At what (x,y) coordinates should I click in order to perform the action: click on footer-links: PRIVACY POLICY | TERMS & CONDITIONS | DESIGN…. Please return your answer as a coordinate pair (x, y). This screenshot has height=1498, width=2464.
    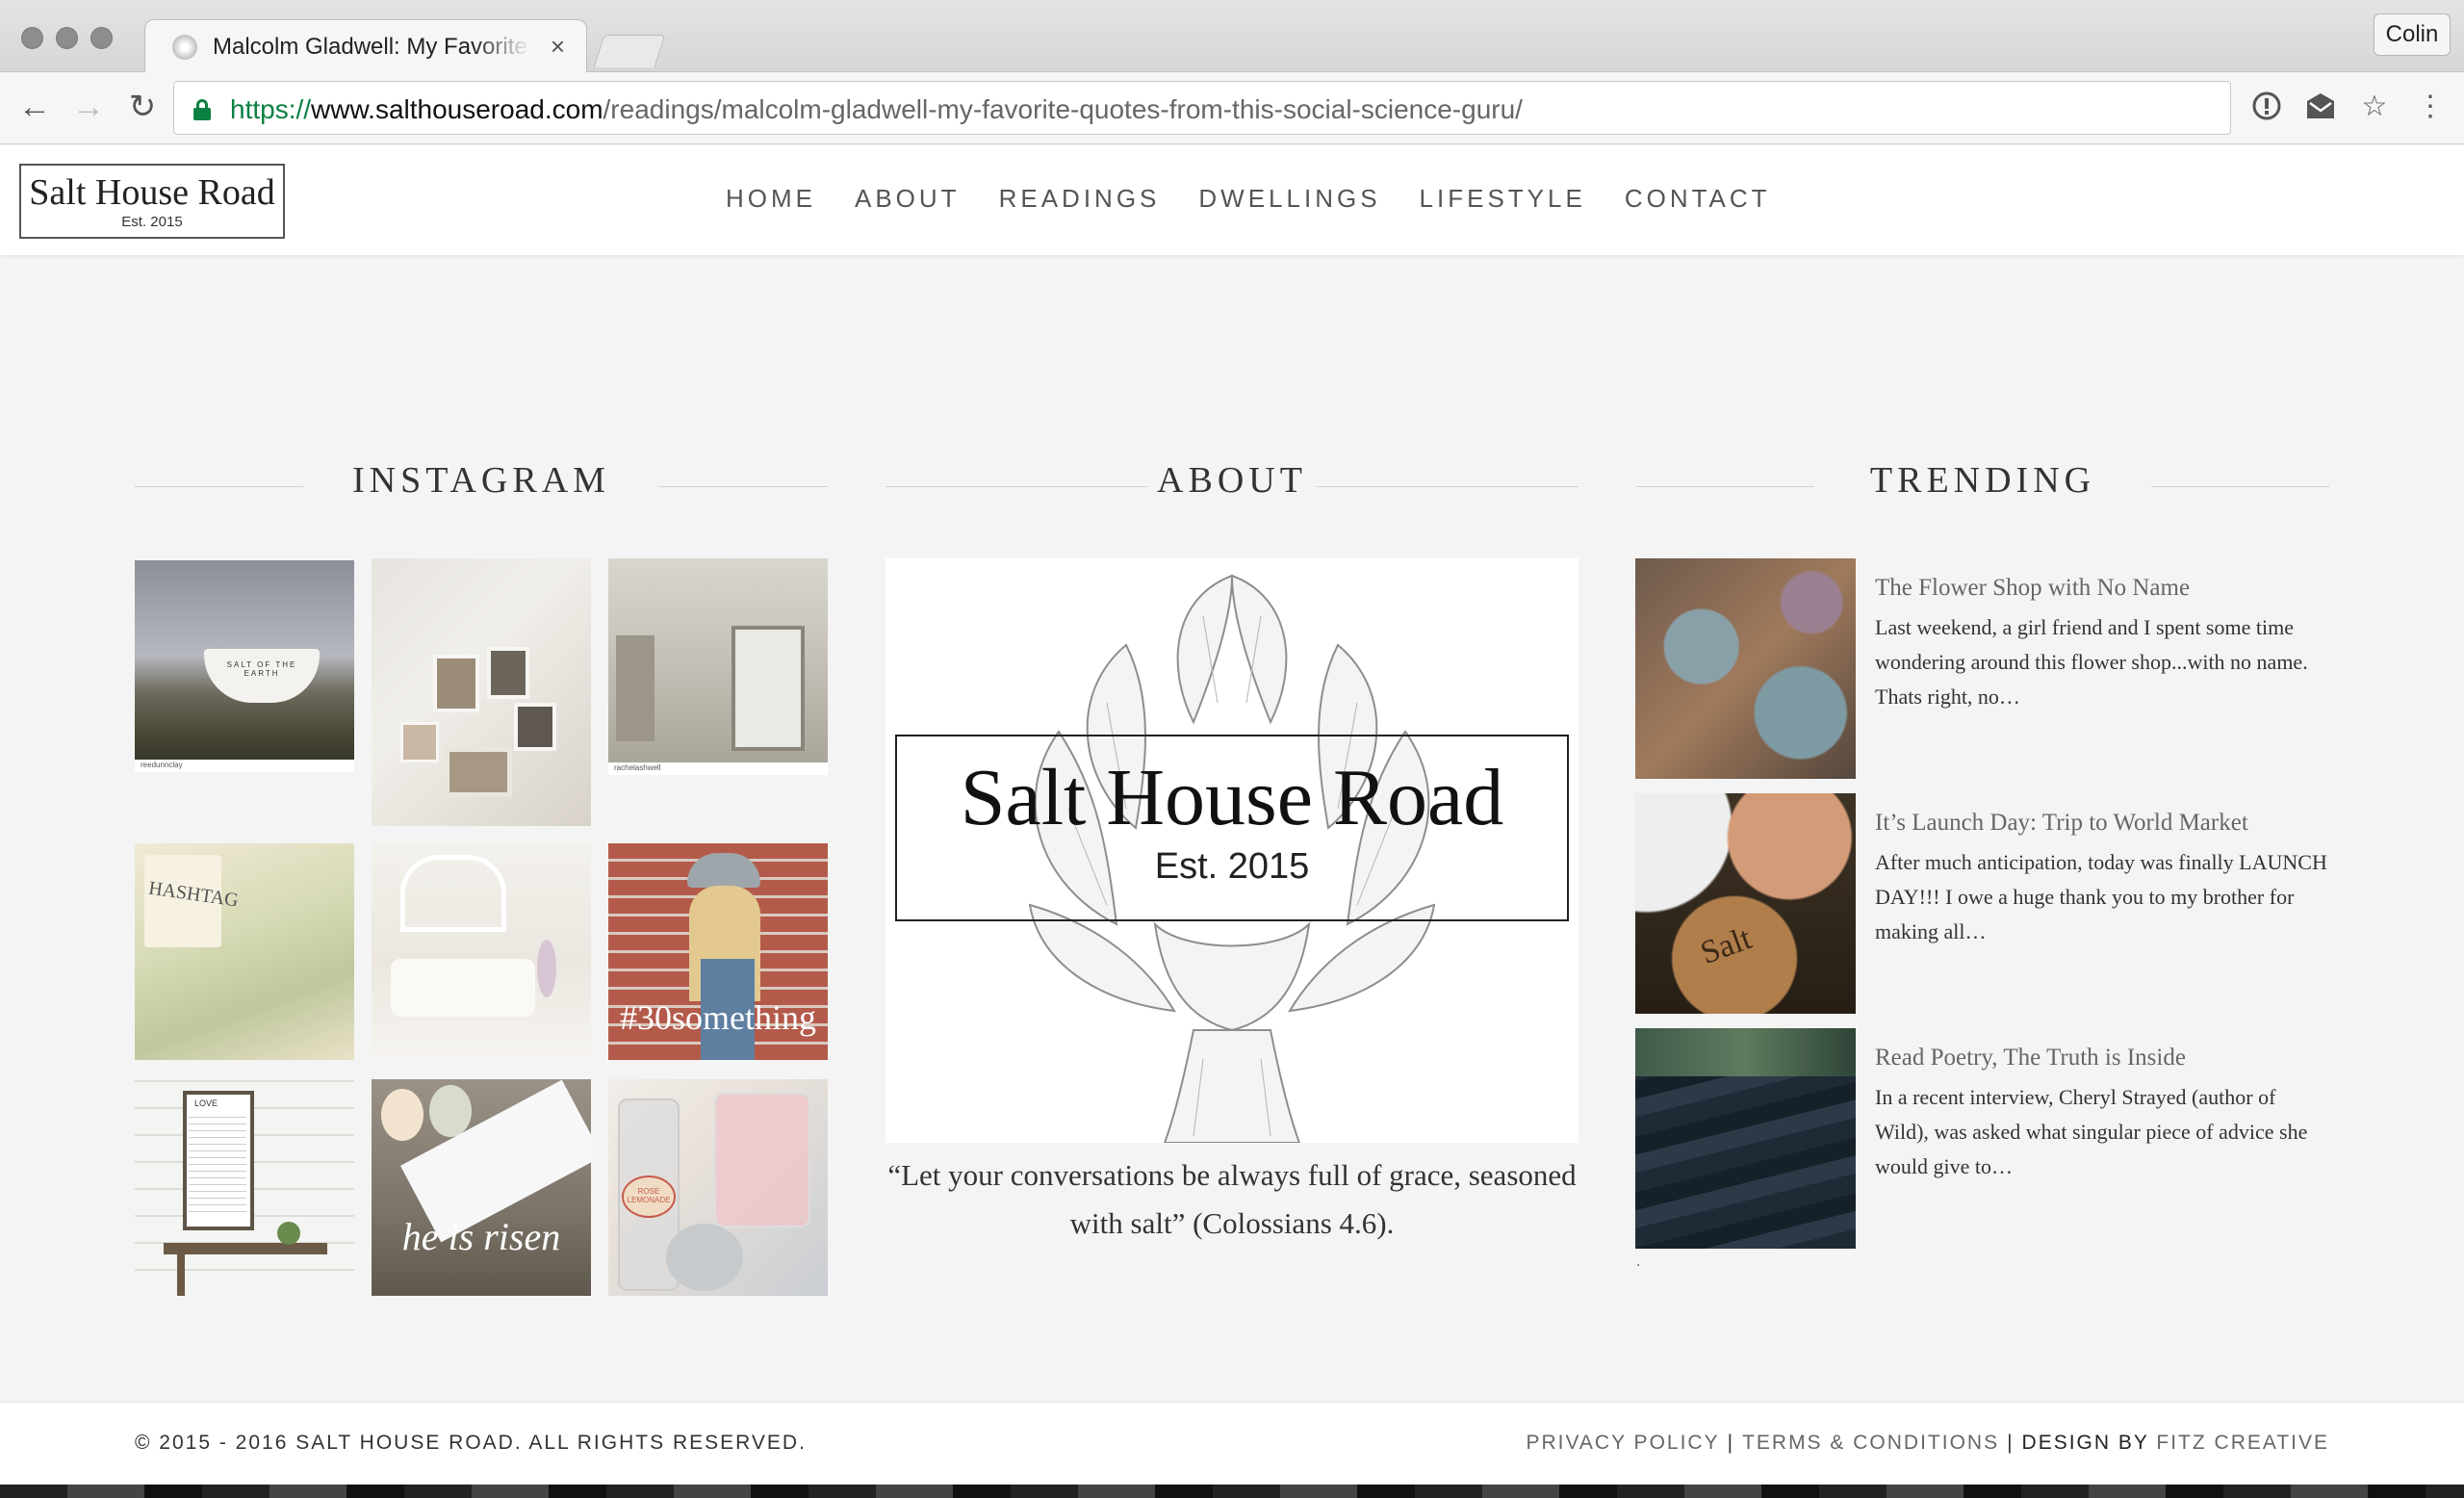
    Looking at the image, I should click on (1927, 1443).